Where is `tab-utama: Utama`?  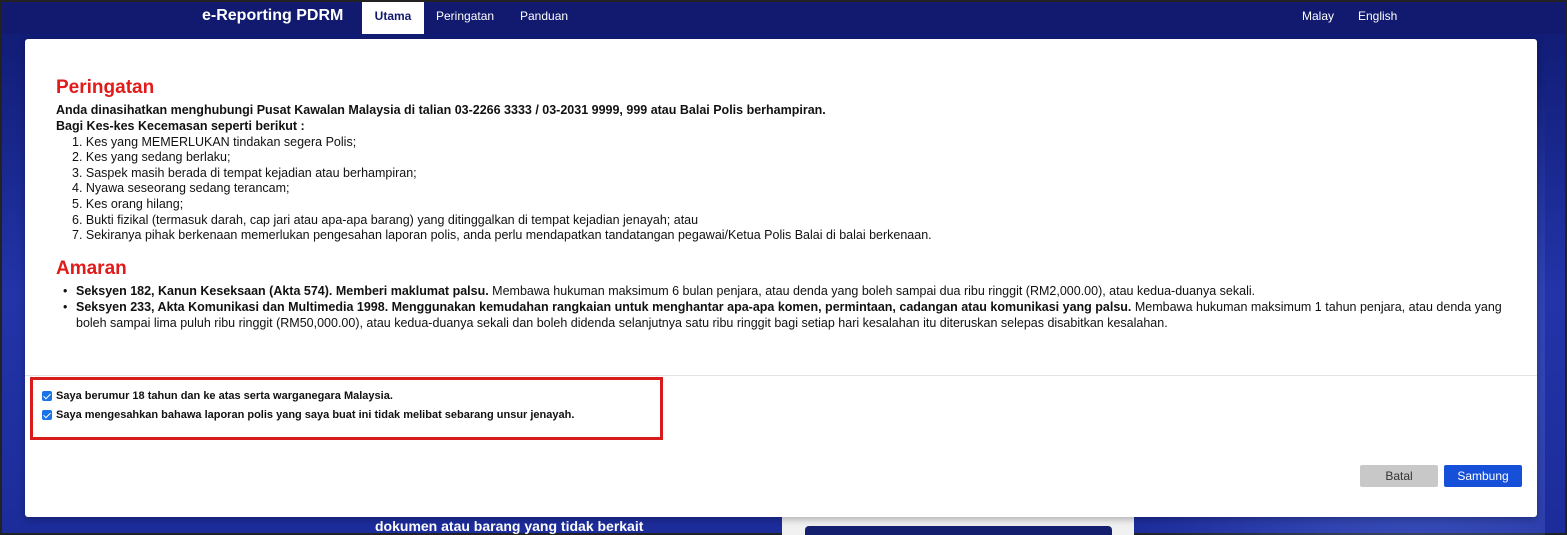 tab-utama: Utama is located at coordinates (393, 18).